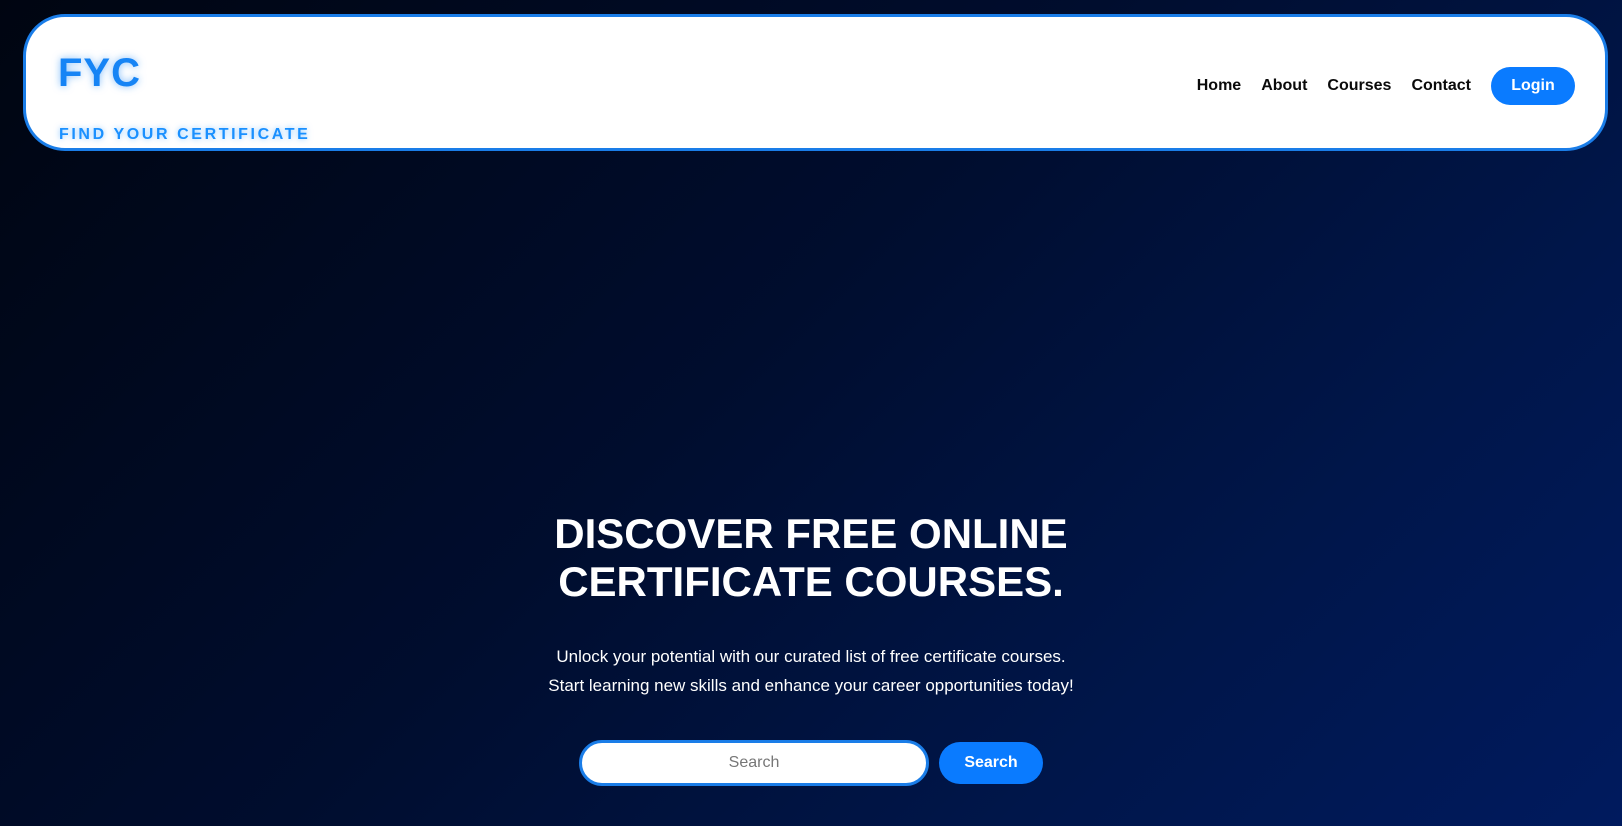 The height and width of the screenshot is (826, 1622). What do you see at coordinates (1441, 86) in the screenshot?
I see `nav-link-contact: Contact` at bounding box center [1441, 86].